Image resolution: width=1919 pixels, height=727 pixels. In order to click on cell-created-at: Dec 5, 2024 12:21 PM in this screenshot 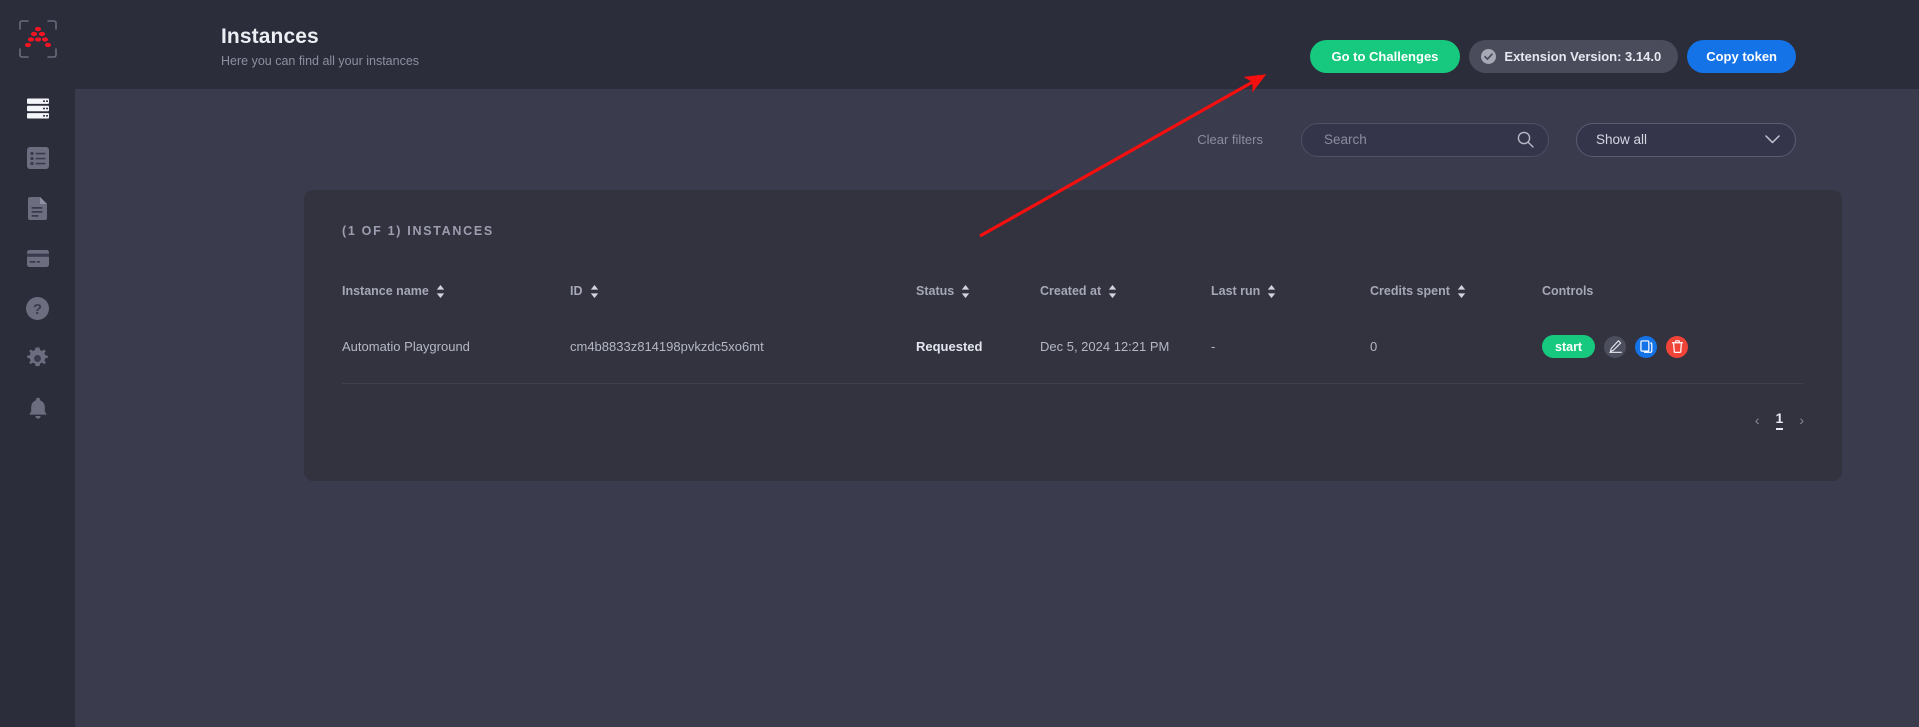, I will do `click(1125, 347)`.